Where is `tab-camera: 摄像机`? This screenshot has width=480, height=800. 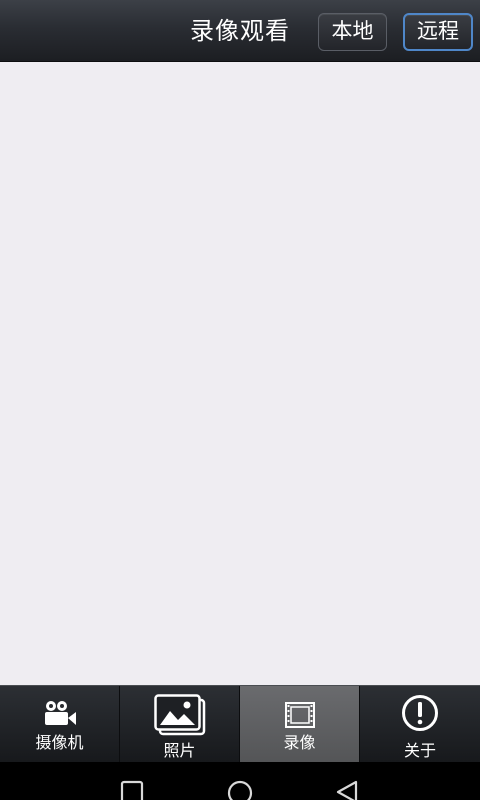
tab-camera: 摄像机 is located at coordinates (60, 724).